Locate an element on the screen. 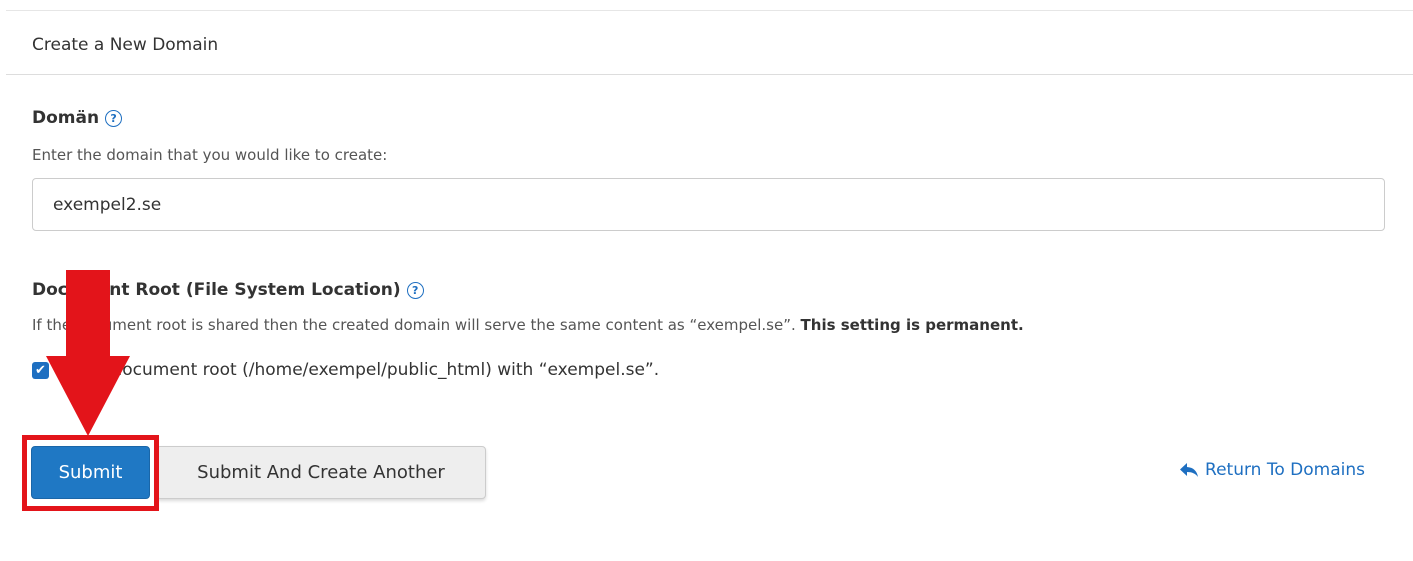 This screenshot has width=1413, height=561. docroot-label-row: Document Root (File System Location) ? is located at coordinates (228, 290).